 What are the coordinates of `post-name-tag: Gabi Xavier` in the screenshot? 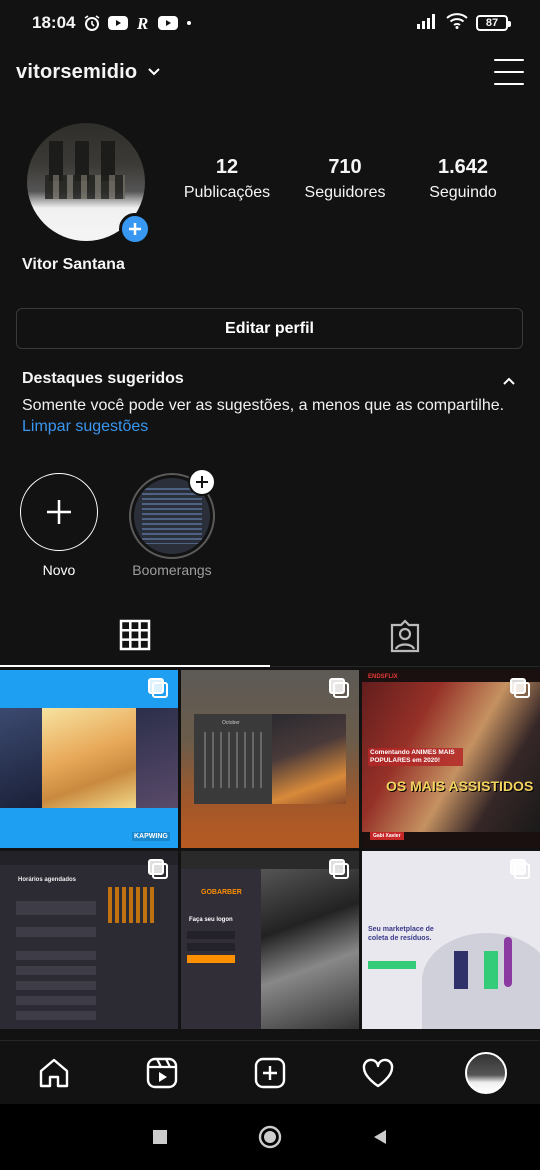 It's located at (387, 836).